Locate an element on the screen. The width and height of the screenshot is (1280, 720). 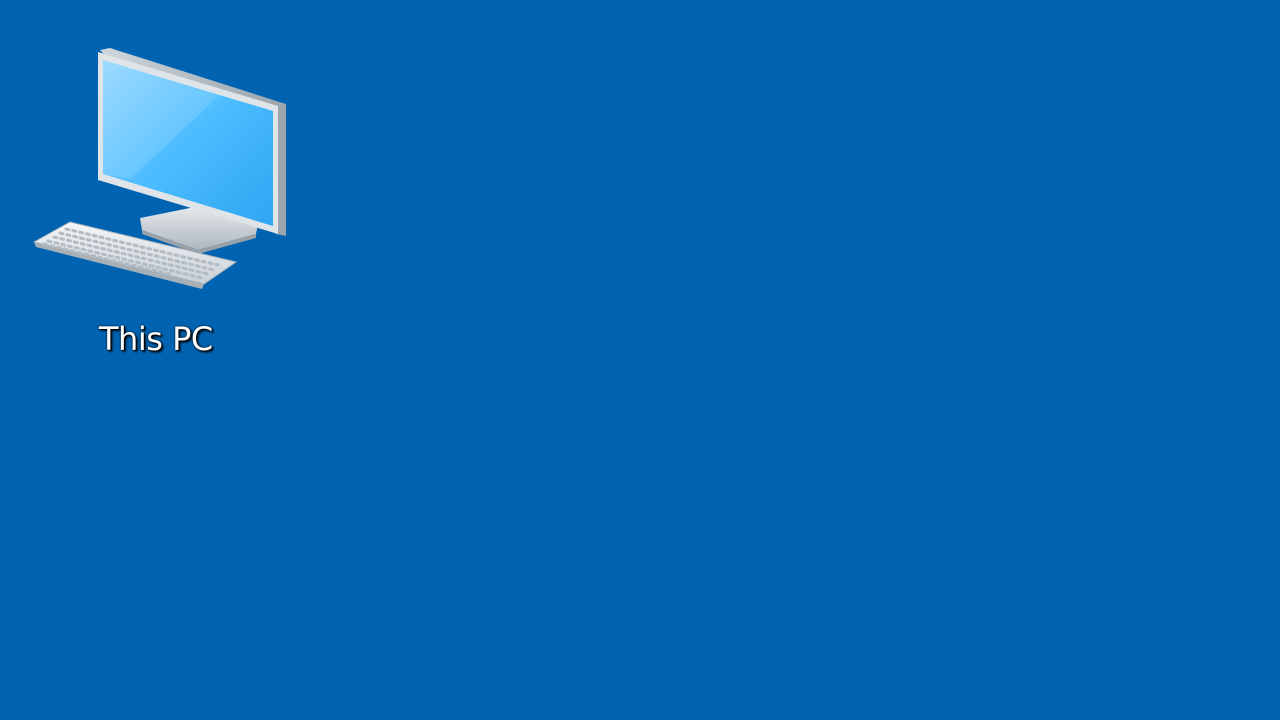
desktop-icon-this-pc: This PC is located at coordinates (160, 205).